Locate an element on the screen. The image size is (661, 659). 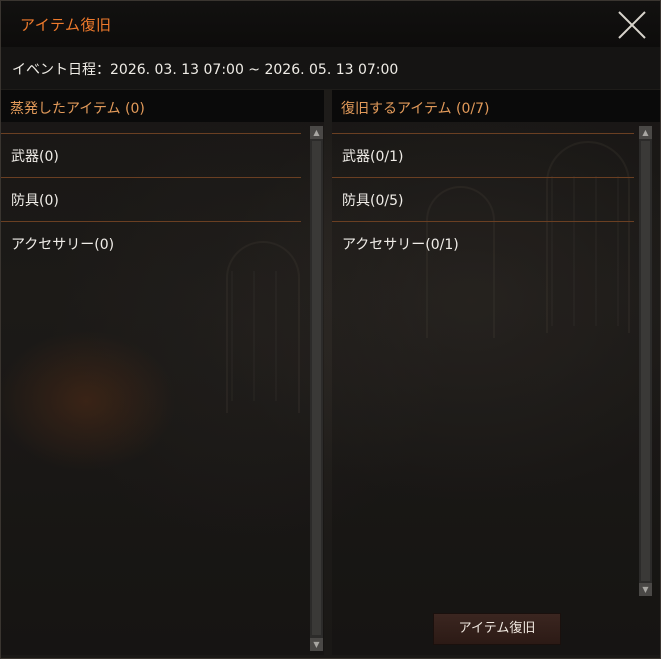
list-item-label: アクセサリー(0) is located at coordinates (63, 245).